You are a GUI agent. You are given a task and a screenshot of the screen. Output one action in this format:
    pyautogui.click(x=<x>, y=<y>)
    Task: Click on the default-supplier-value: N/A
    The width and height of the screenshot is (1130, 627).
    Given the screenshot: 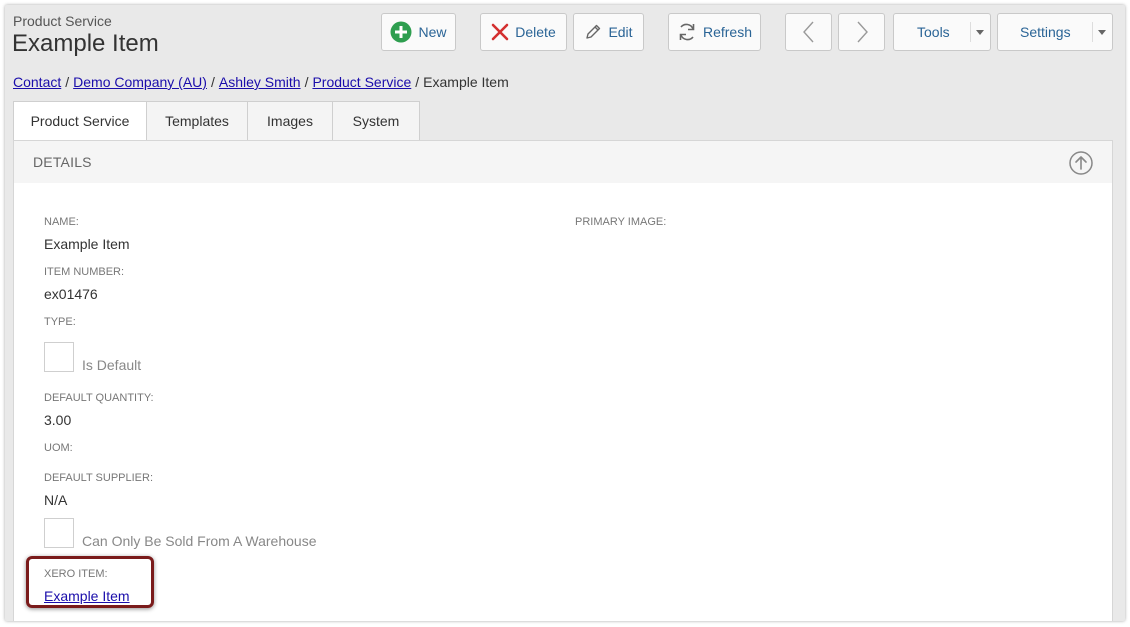 What is the action you would take?
    pyautogui.click(x=56, y=500)
    